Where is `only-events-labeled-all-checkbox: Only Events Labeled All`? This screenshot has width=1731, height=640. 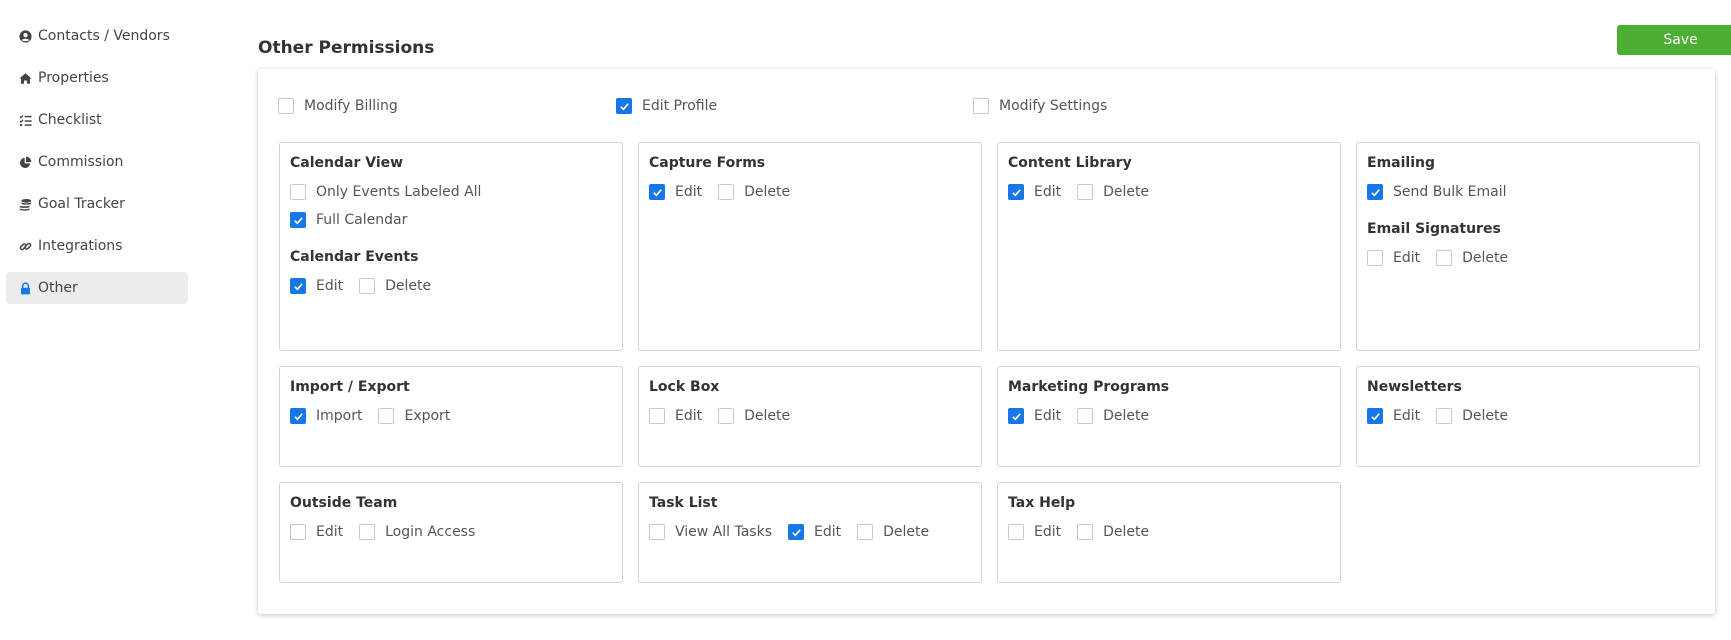
only-events-labeled-all-checkbox: Only Events Labeled All is located at coordinates (451, 192).